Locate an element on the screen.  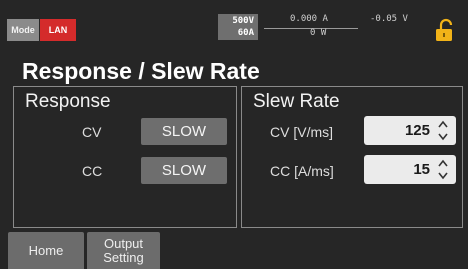
slew-cc-label: CC [A/ms] is located at coordinates (302, 171).